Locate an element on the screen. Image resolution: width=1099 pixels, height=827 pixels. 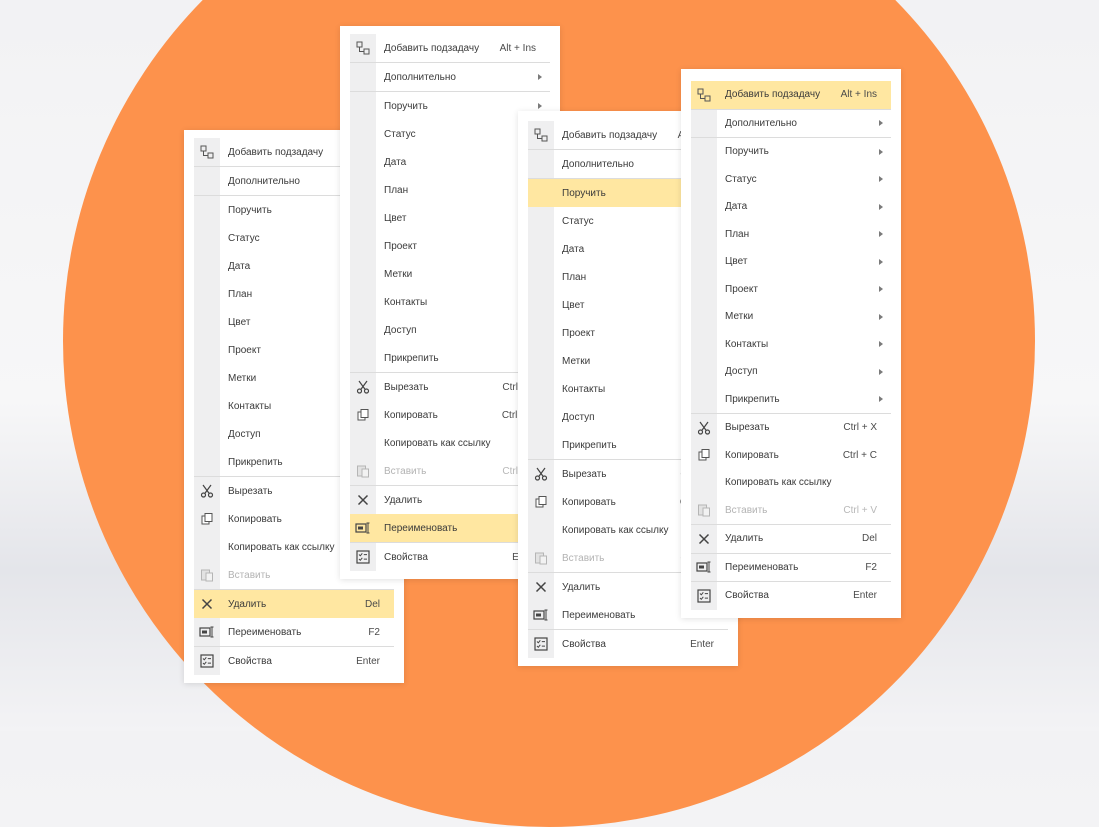
menu-item: Копировать Ctrl + C is located at coordinates (791, 456).